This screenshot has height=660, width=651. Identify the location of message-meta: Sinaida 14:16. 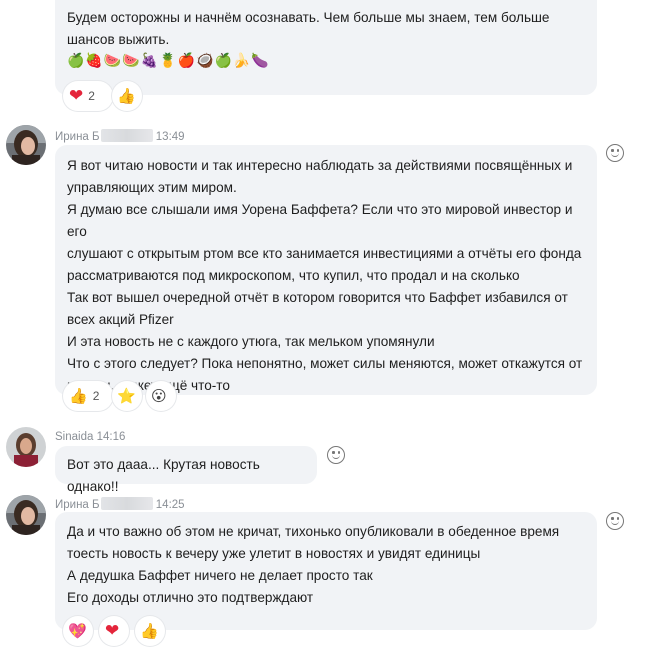
(90, 437).